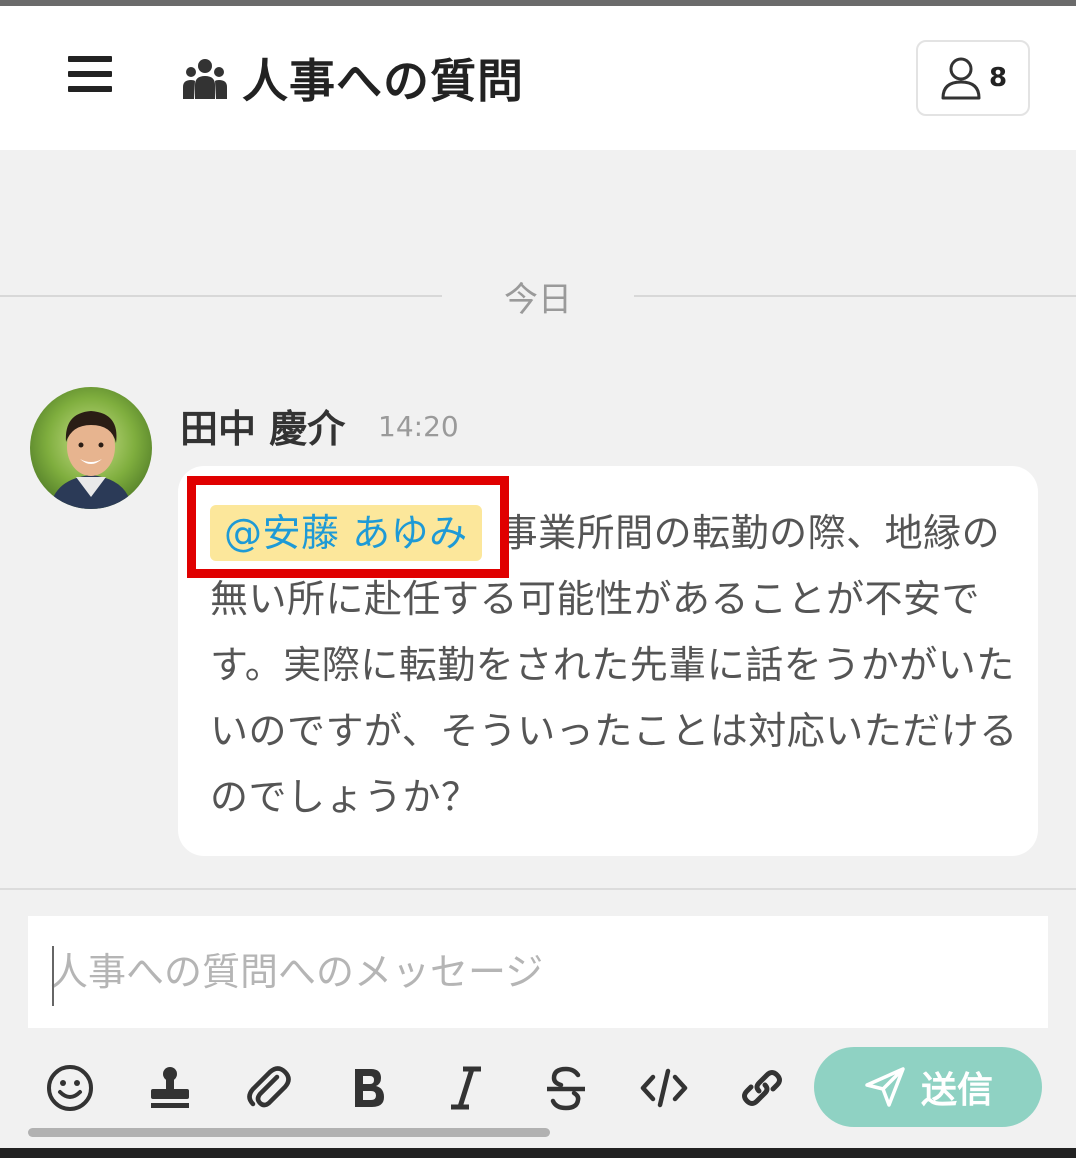 Image resolution: width=1076 pixels, height=1158 pixels. I want to click on member-icon, so click(961, 78).